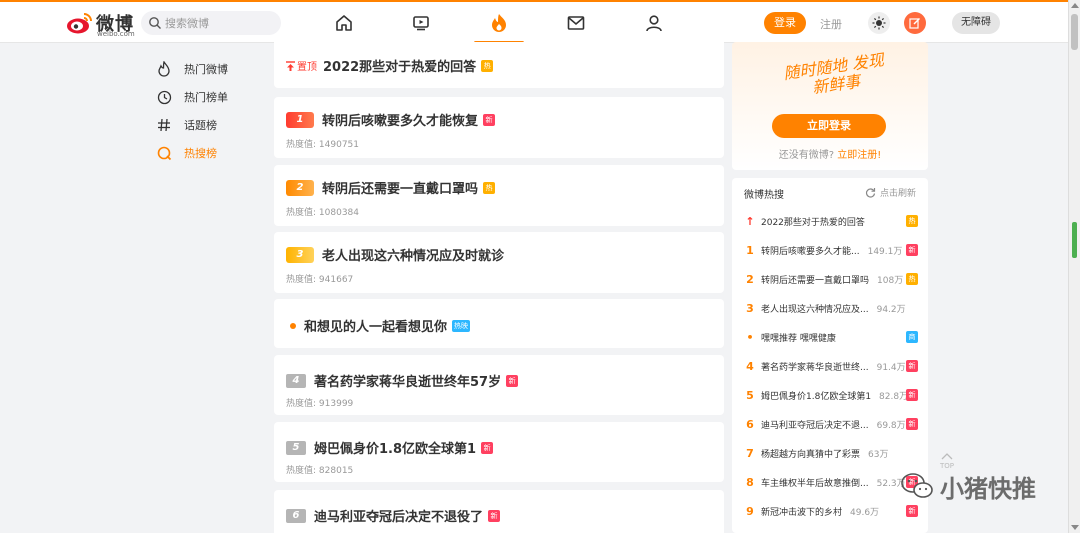 The image size is (1080, 533). I want to click on hot-item-title: 迪马利亚夺冠后决定不退役了, so click(398, 515).